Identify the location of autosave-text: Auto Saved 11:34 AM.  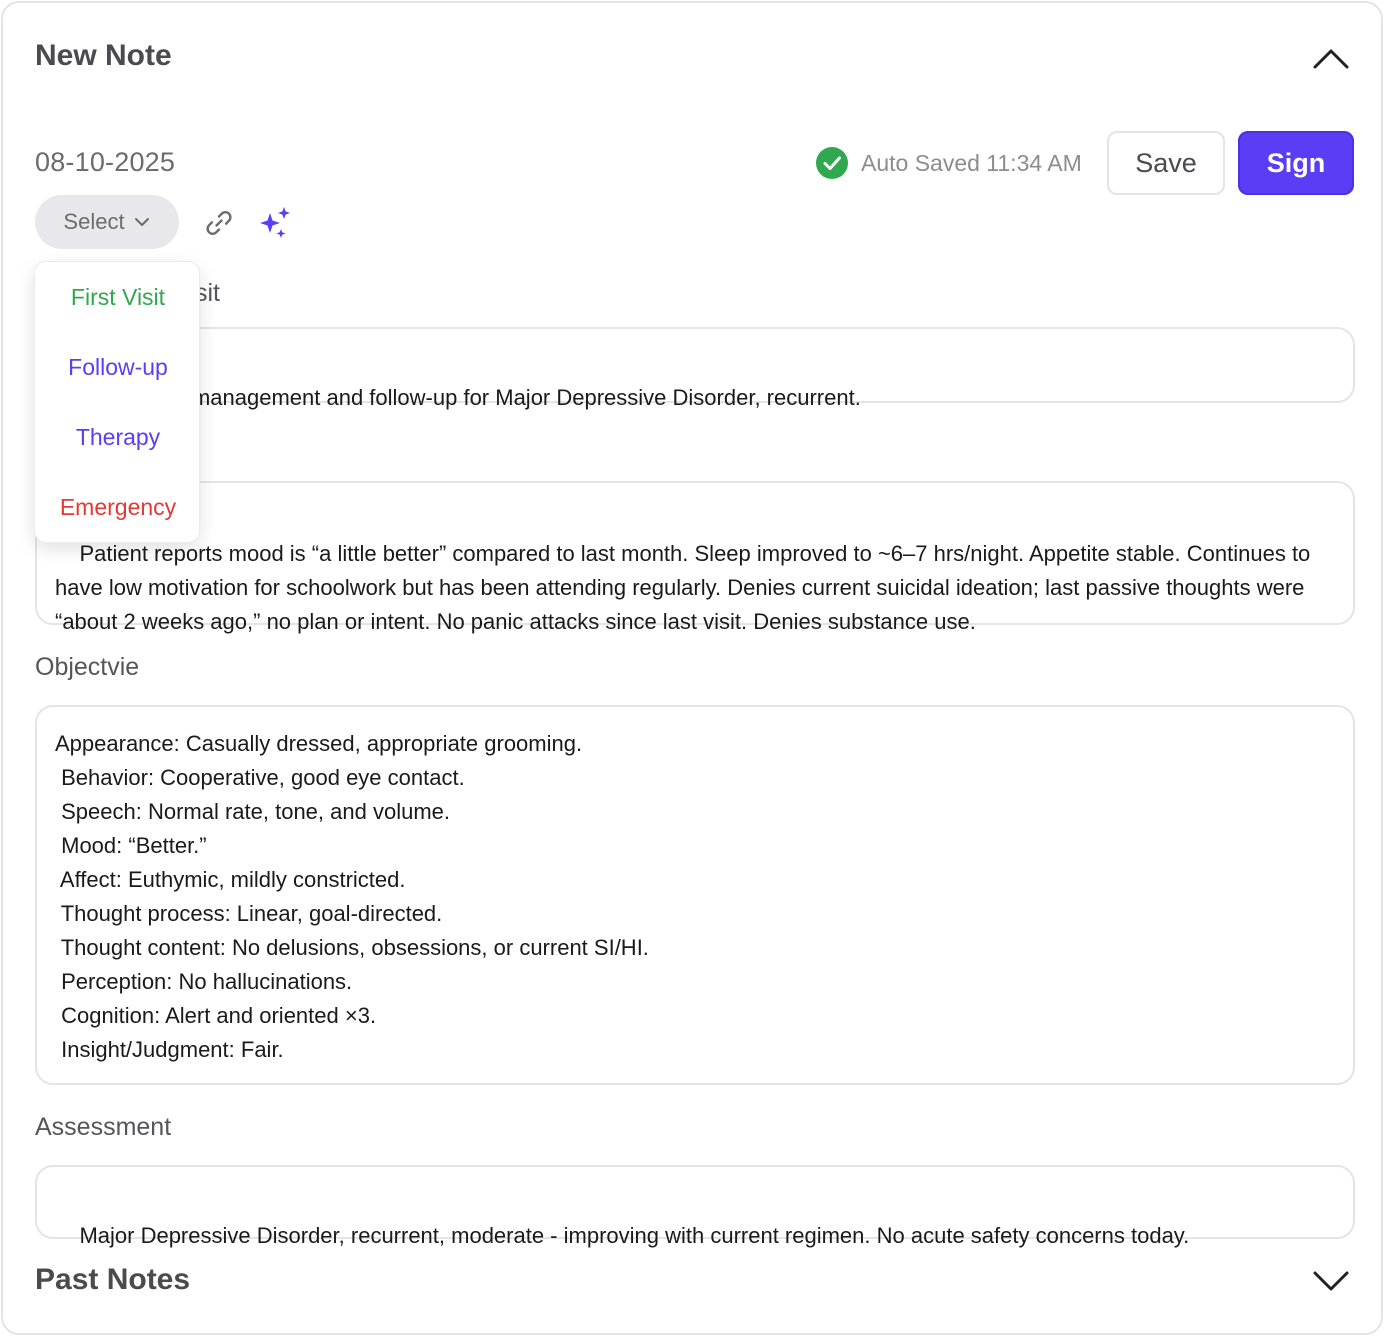
(971, 162).